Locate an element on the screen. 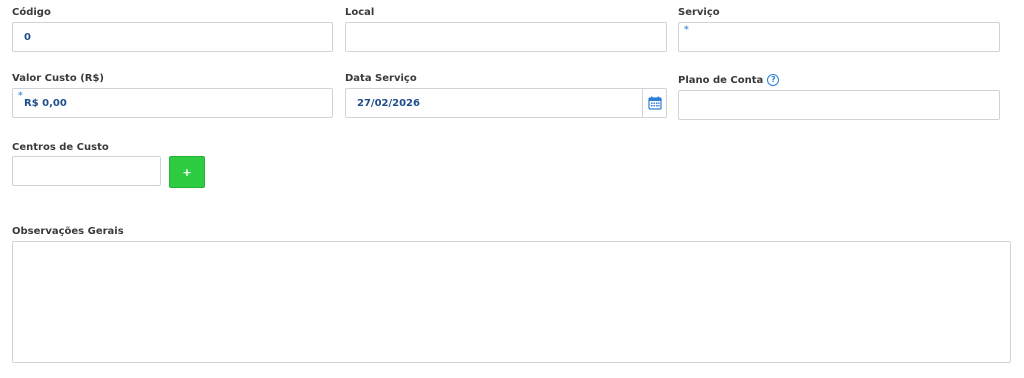  plano-conta-label-text: Plano de Conta is located at coordinates (721, 80).